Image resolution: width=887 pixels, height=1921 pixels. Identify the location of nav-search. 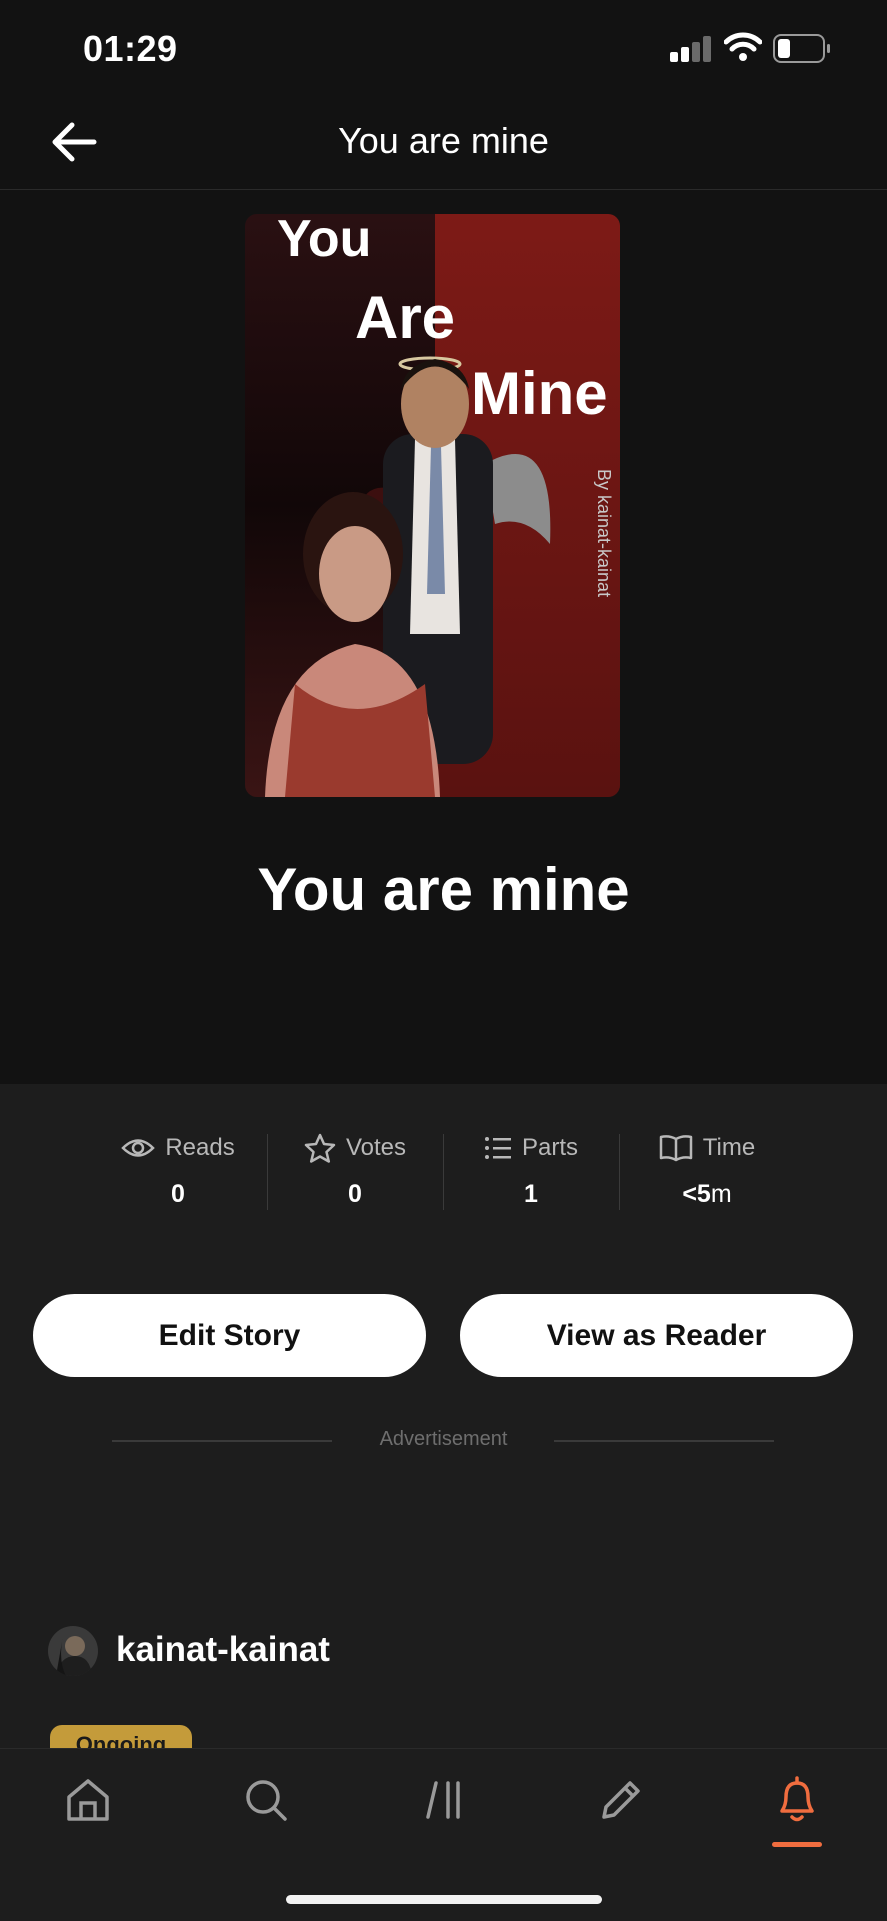
(266, 1800).